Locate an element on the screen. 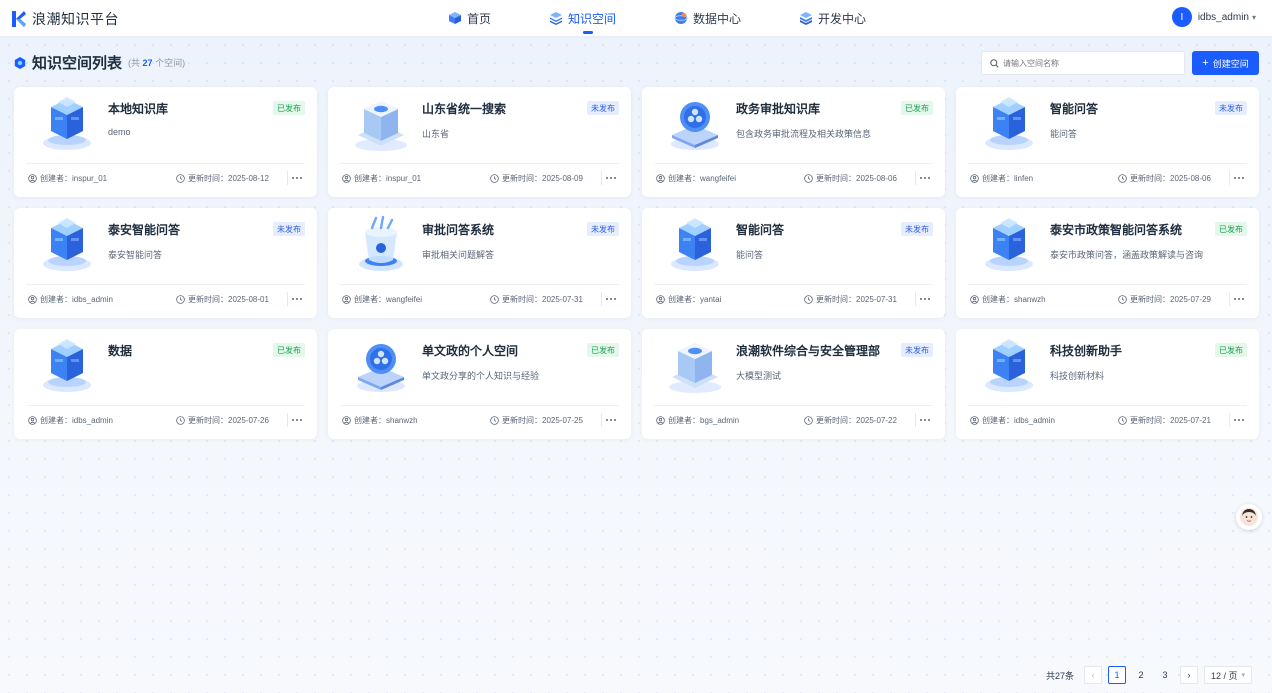 The height and width of the screenshot is (693, 1272). nav-home: 首页 is located at coordinates (469, 18).